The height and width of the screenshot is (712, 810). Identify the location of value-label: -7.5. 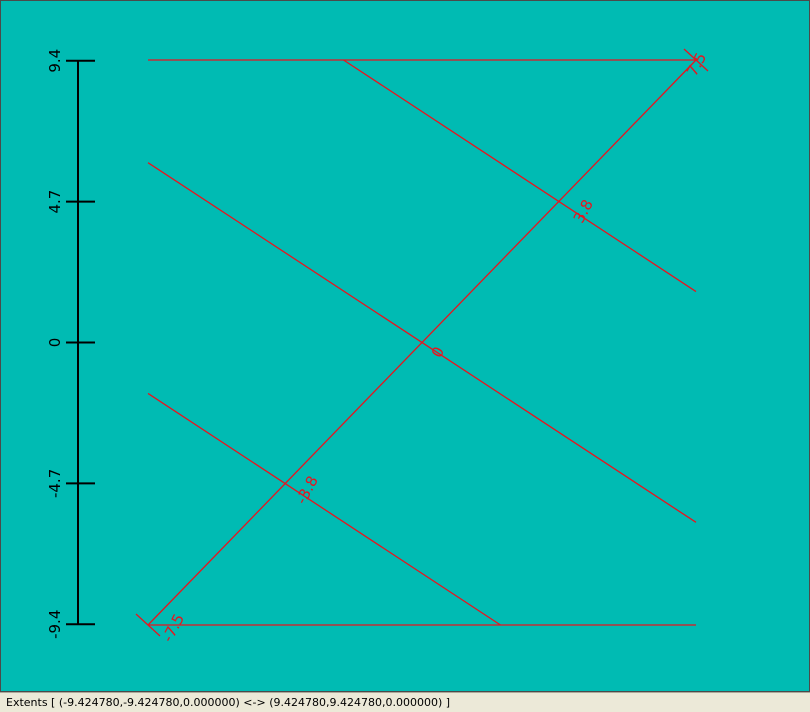
(174, 628).